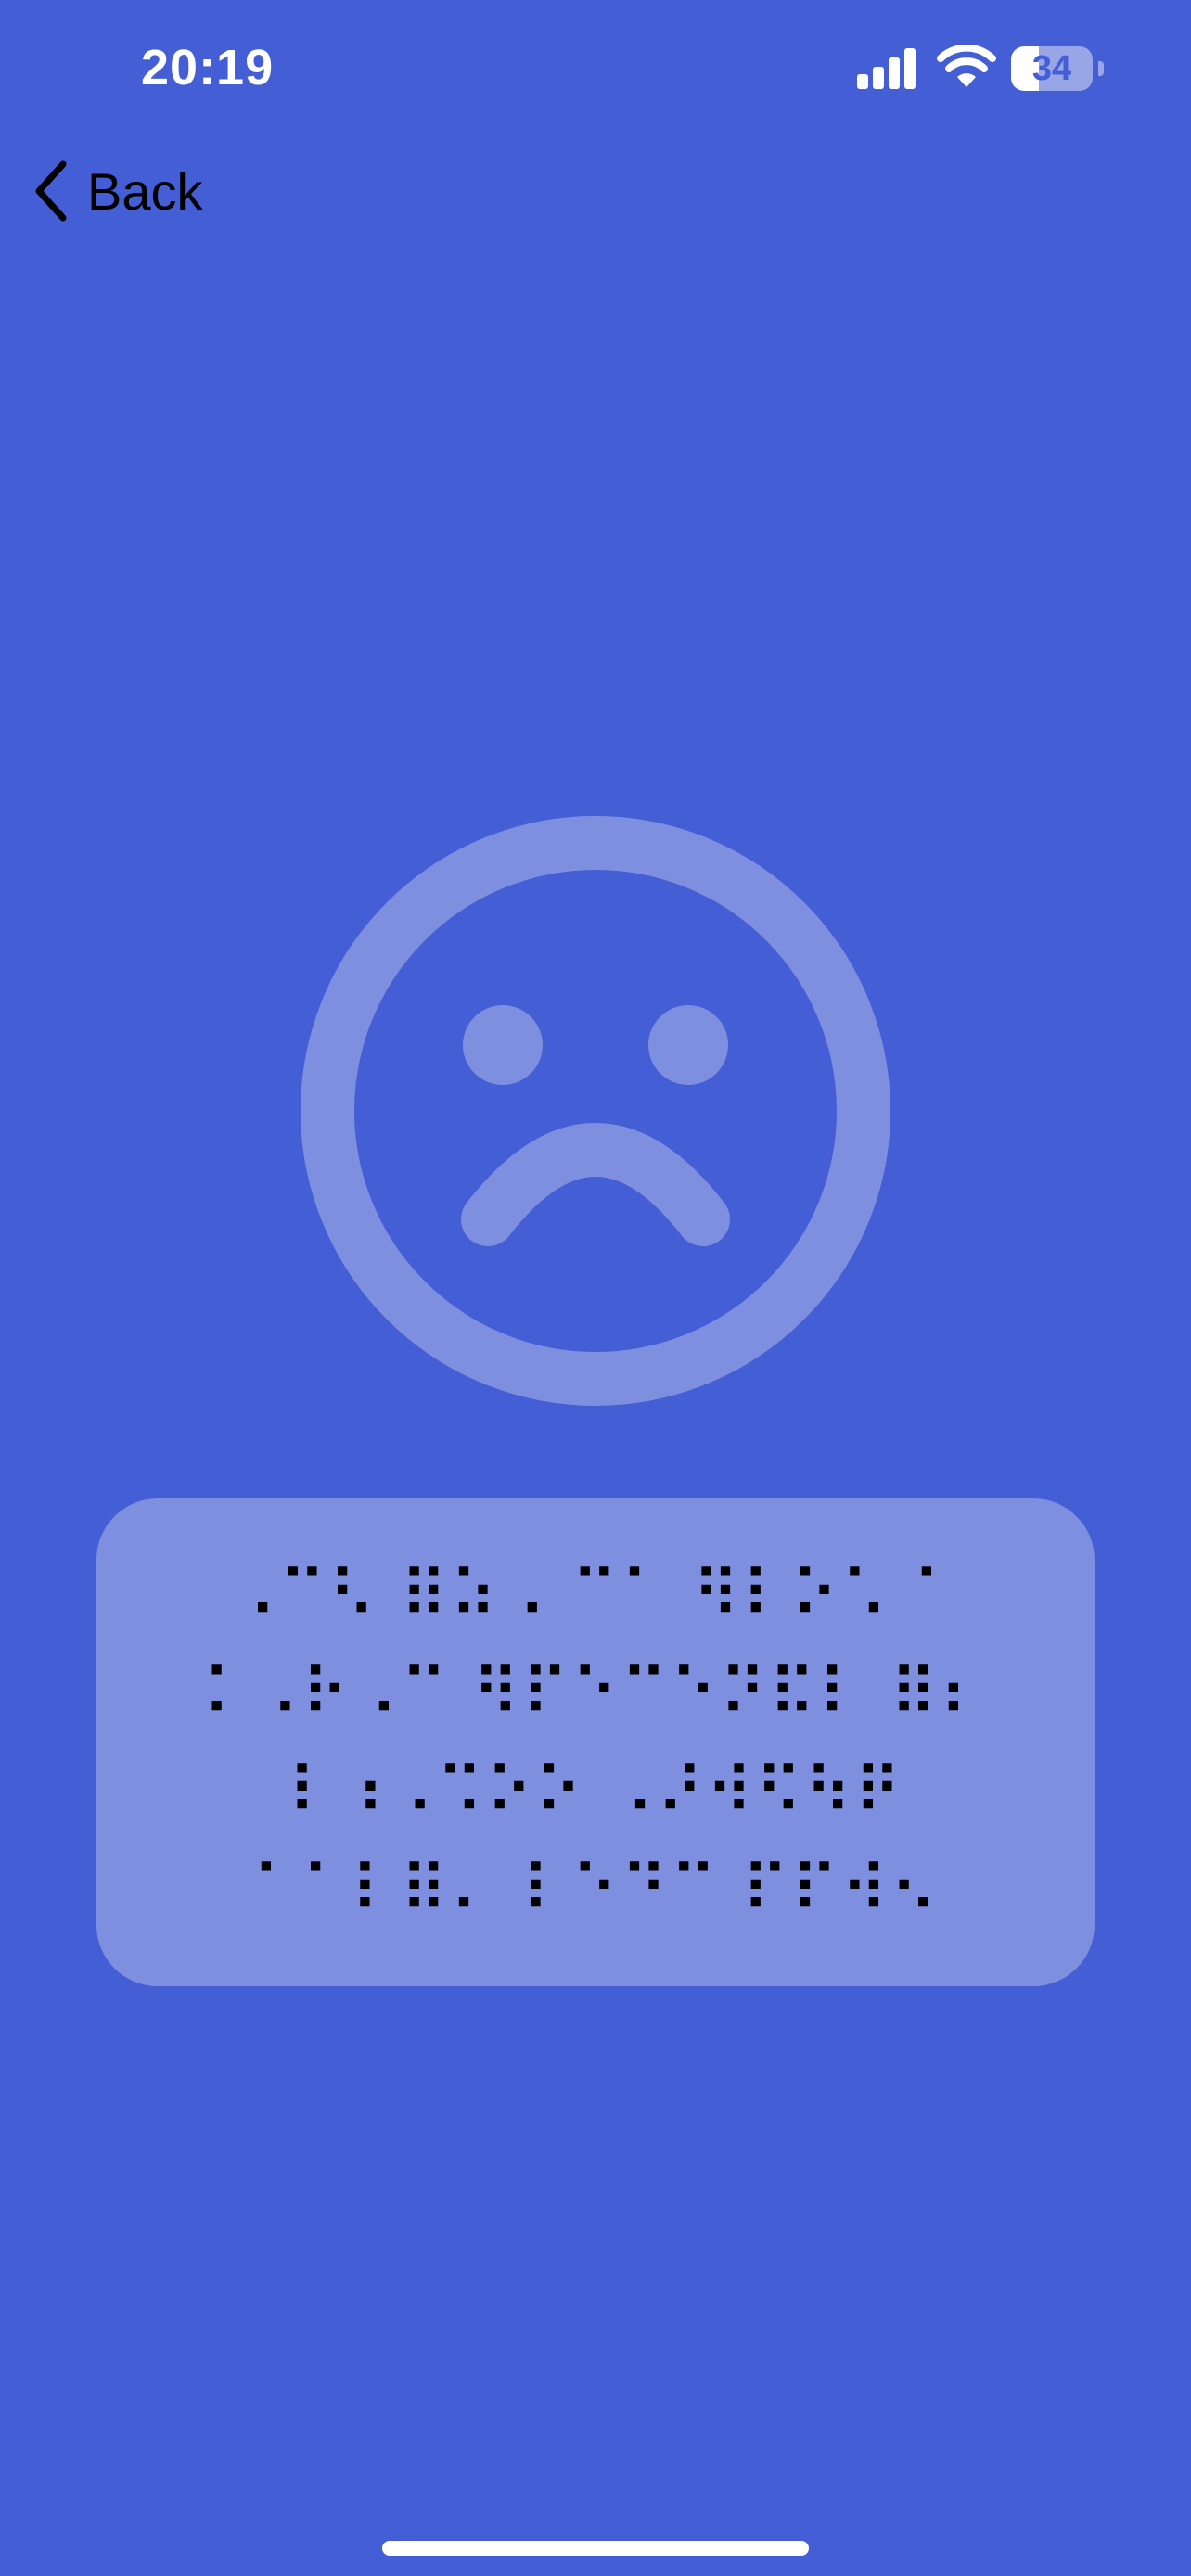  Describe the element at coordinates (595, 1111) in the screenshot. I see `sad-face-icon` at that location.